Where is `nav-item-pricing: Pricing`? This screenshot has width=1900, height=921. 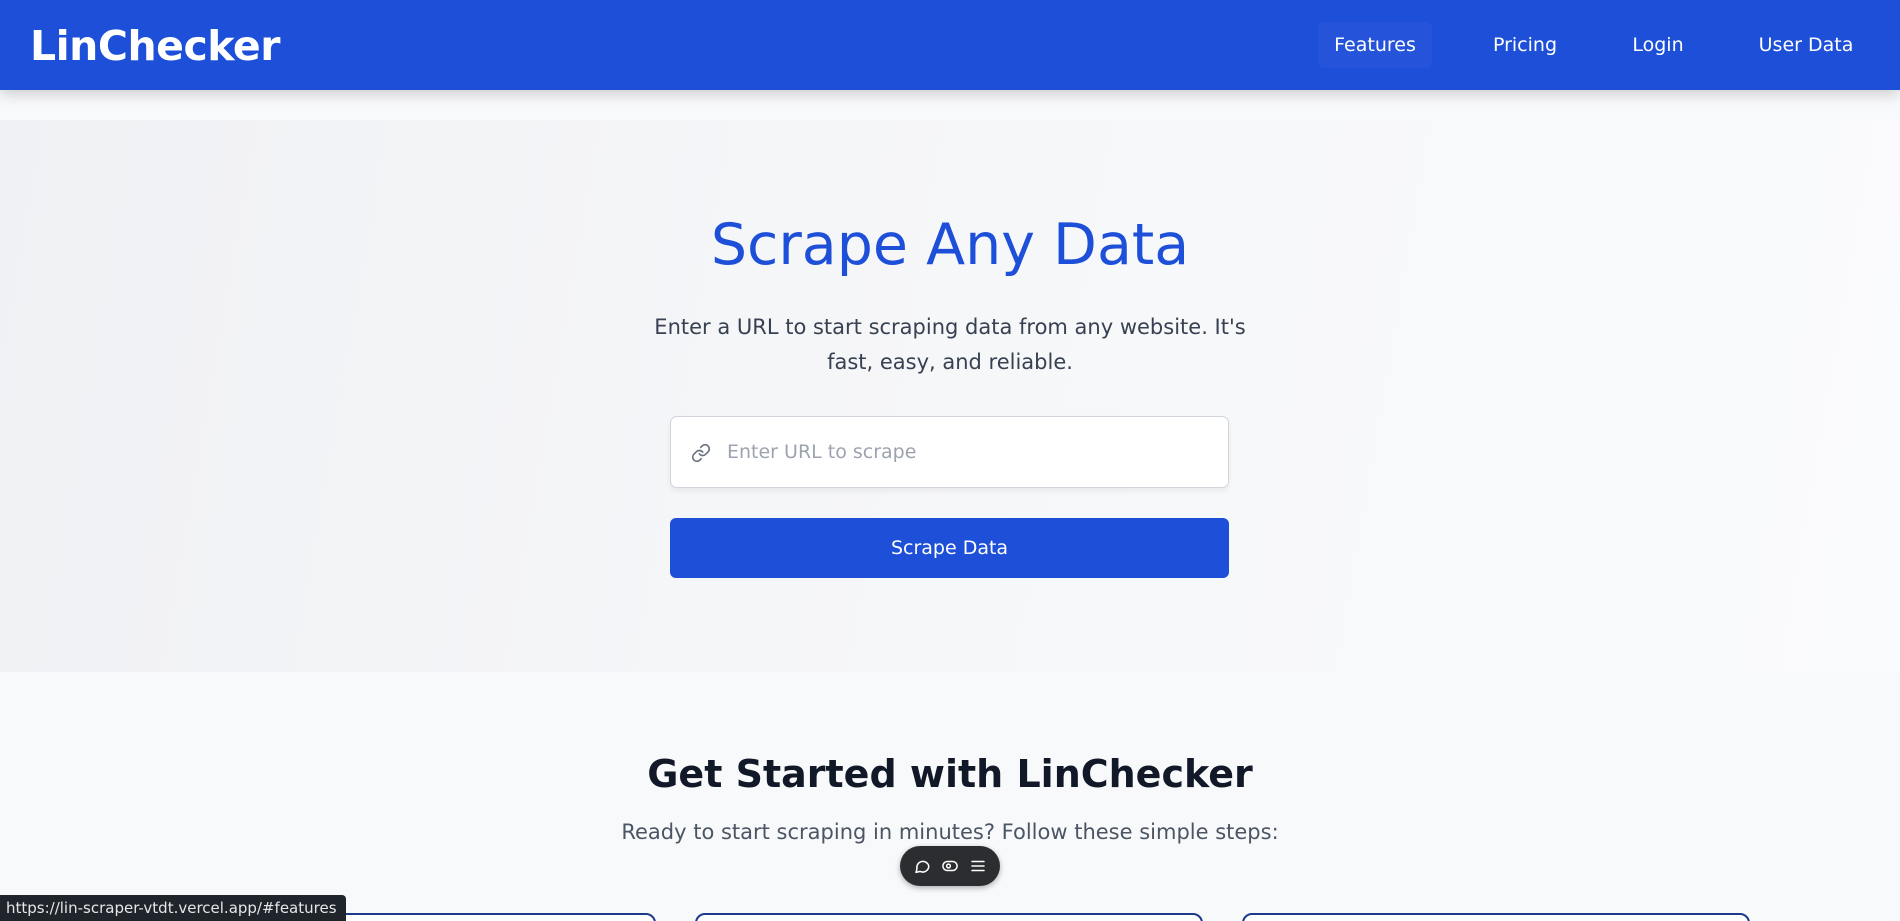 nav-item-pricing: Pricing is located at coordinates (1525, 45).